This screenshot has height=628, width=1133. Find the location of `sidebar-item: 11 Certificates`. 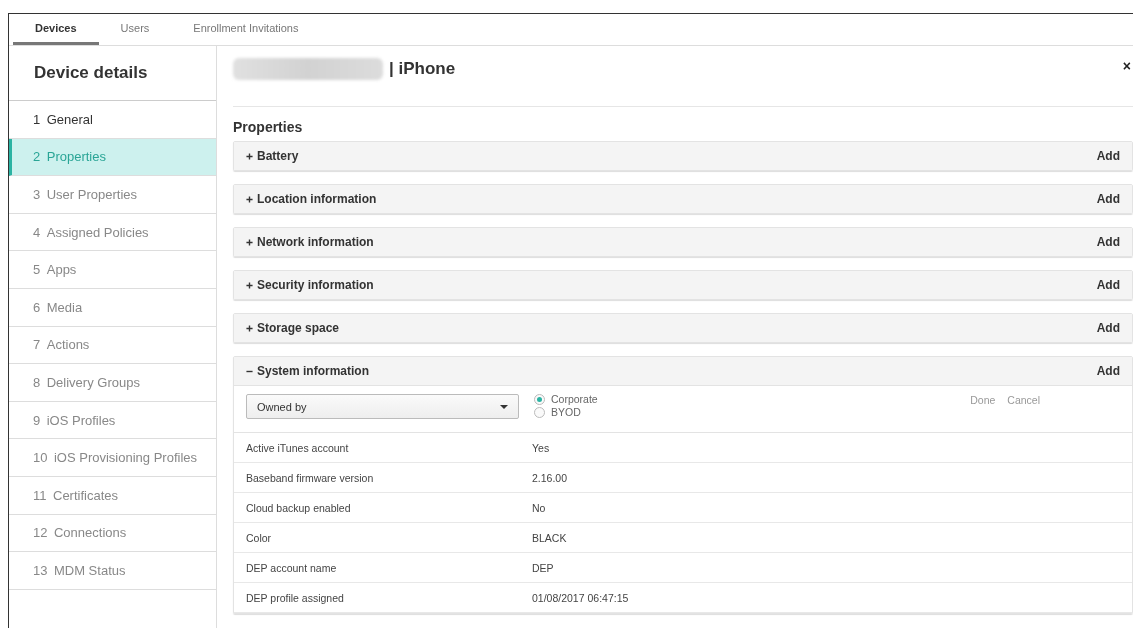

sidebar-item: 11 Certificates is located at coordinates (112, 495).